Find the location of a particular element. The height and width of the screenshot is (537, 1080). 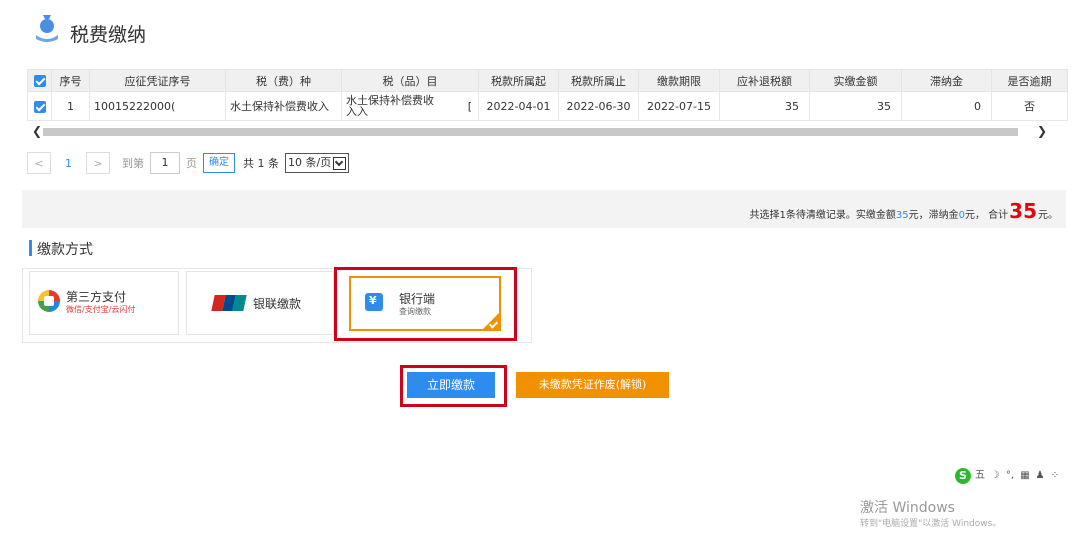

page-title: 税费缴纳 is located at coordinates (108, 35).